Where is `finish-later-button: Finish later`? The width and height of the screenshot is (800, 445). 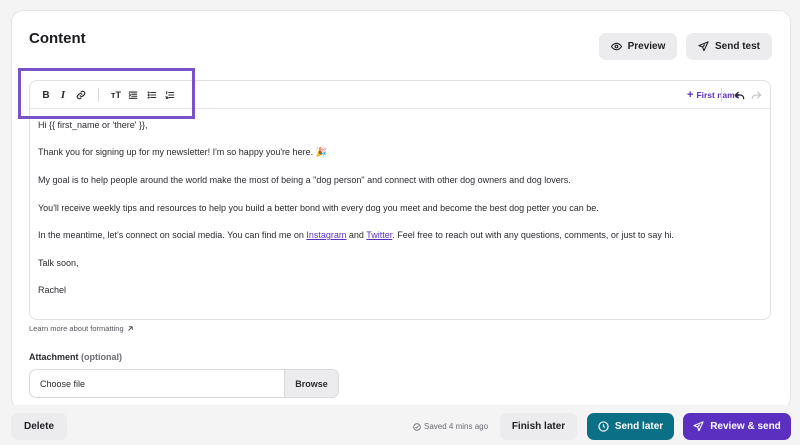
finish-later-button: Finish later is located at coordinates (538, 426).